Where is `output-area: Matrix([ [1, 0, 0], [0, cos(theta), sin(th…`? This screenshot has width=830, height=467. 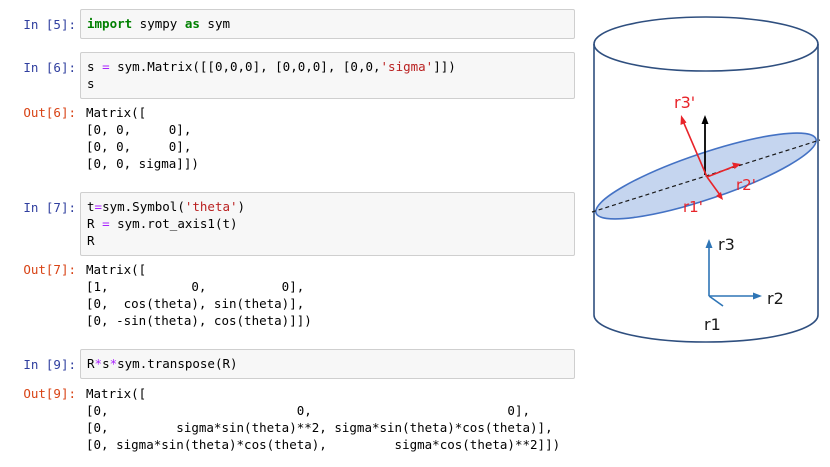 output-area: Matrix([ [1, 0, 0], [0, cos(theta), sin(th… is located at coordinates (331, 295).